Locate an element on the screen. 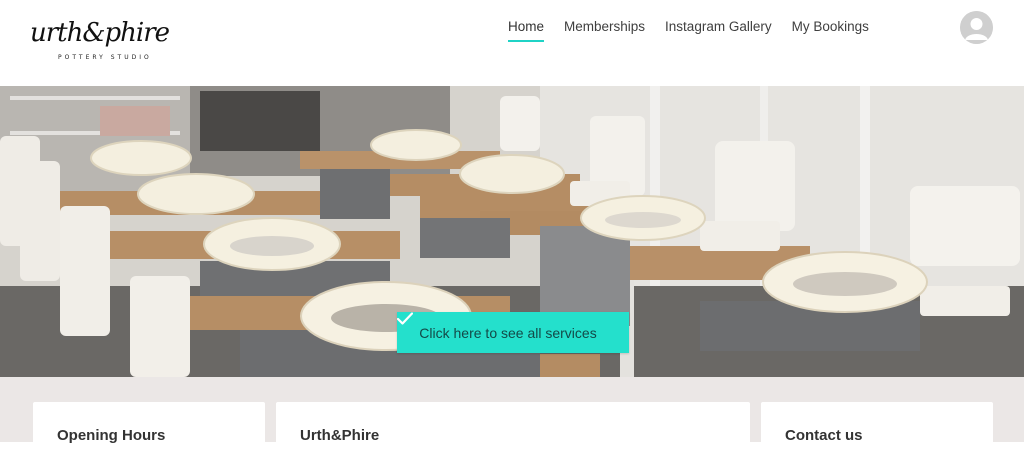  nav-item-instagram-gallery: Instagram Gallery is located at coordinates (718, 25).